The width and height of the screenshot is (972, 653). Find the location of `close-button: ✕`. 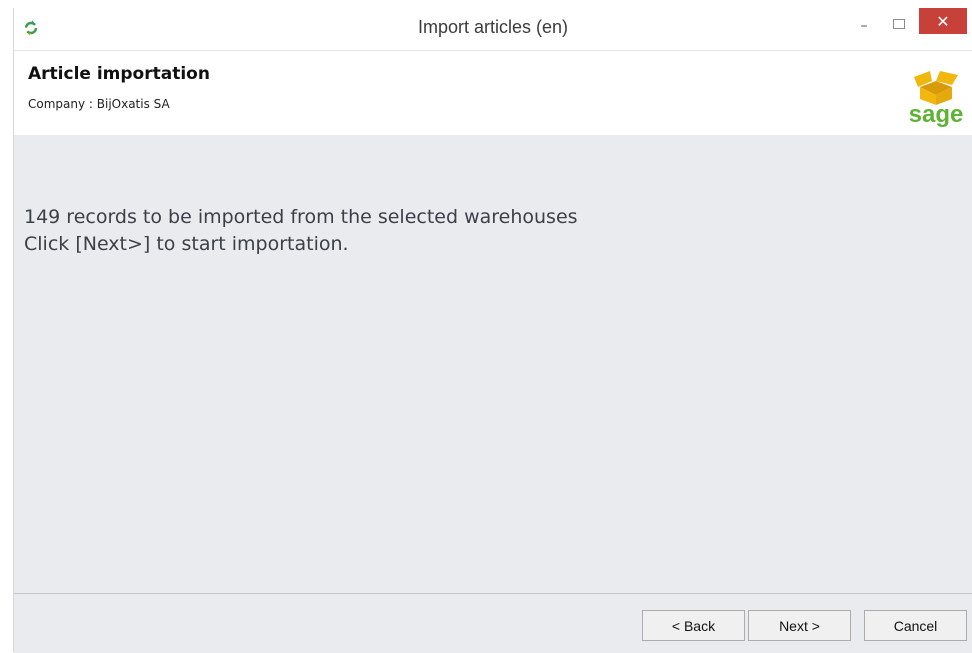

close-button: ✕ is located at coordinates (943, 21).